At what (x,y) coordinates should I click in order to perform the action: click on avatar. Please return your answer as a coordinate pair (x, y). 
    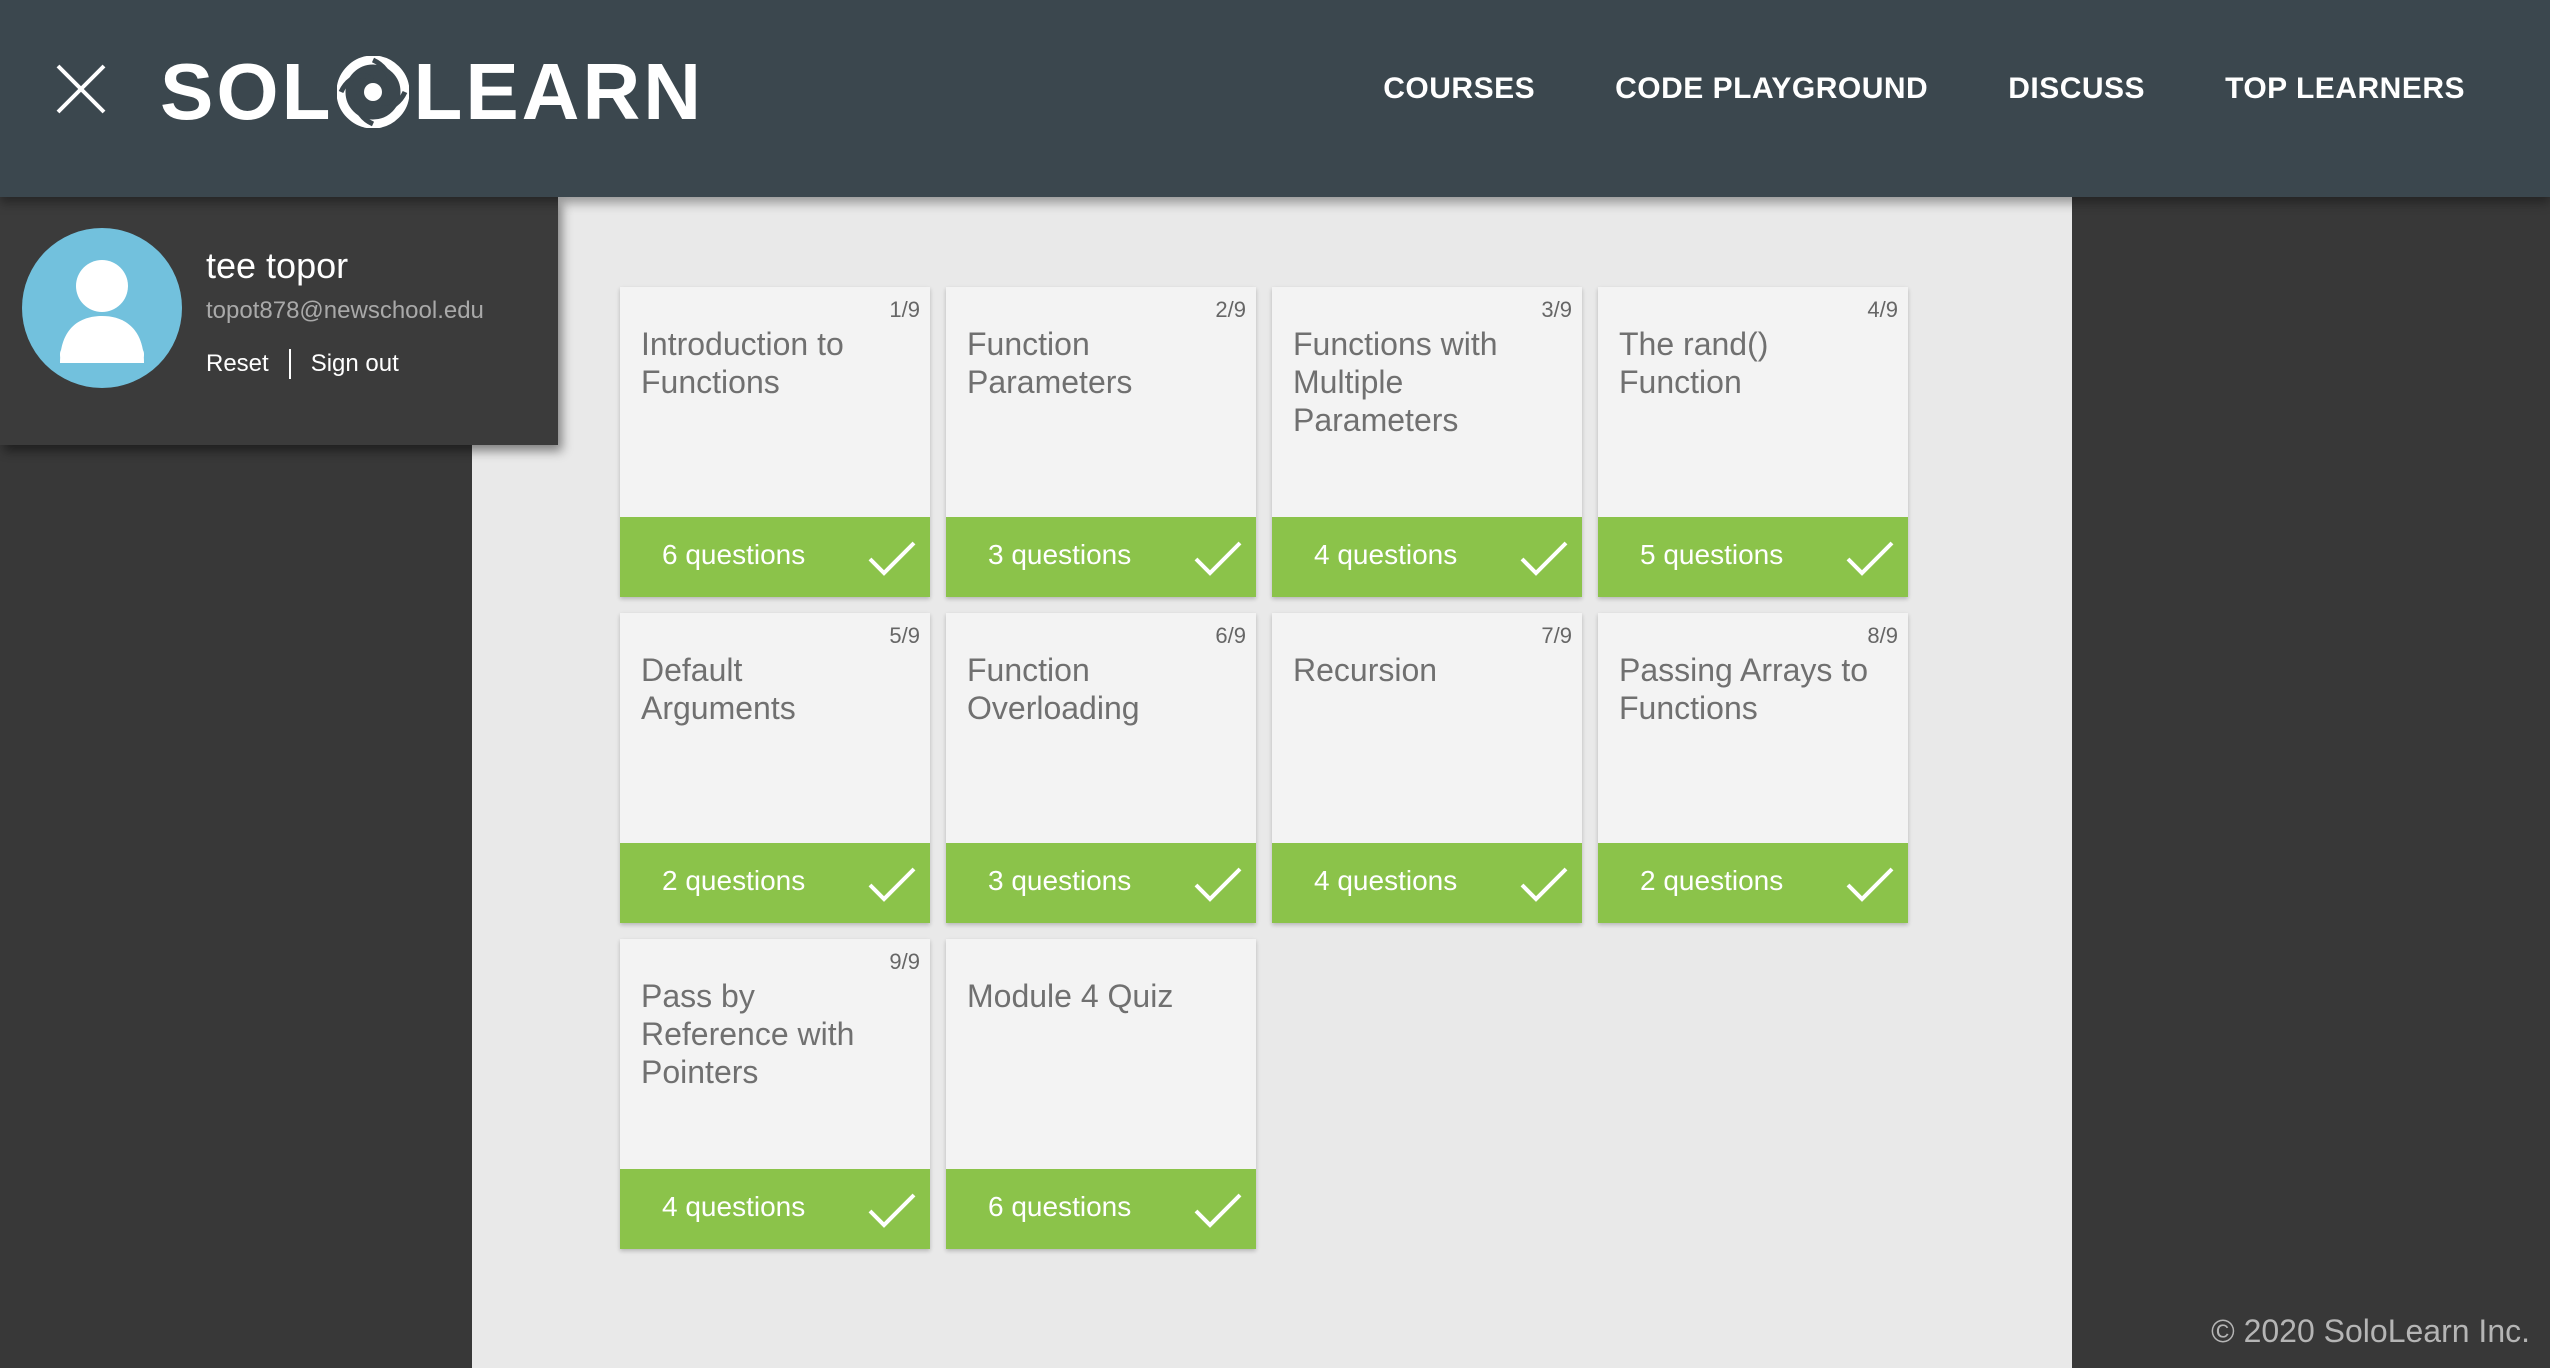
    Looking at the image, I should click on (102, 308).